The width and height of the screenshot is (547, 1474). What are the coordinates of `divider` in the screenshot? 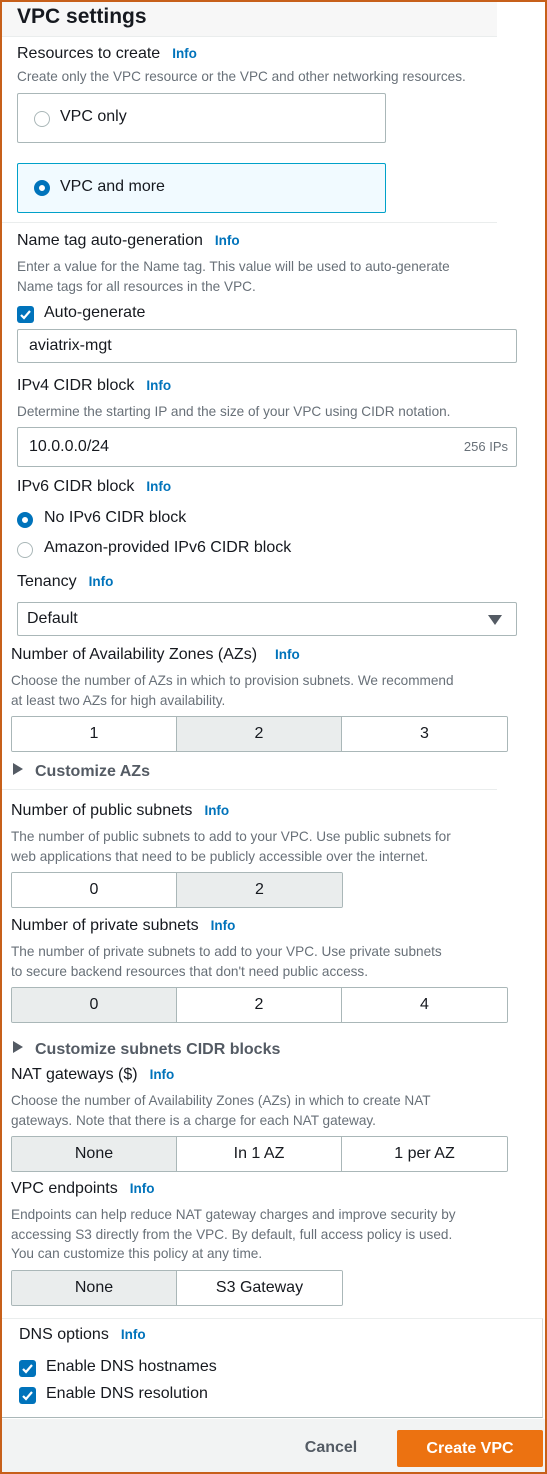 It's located at (249, 789).